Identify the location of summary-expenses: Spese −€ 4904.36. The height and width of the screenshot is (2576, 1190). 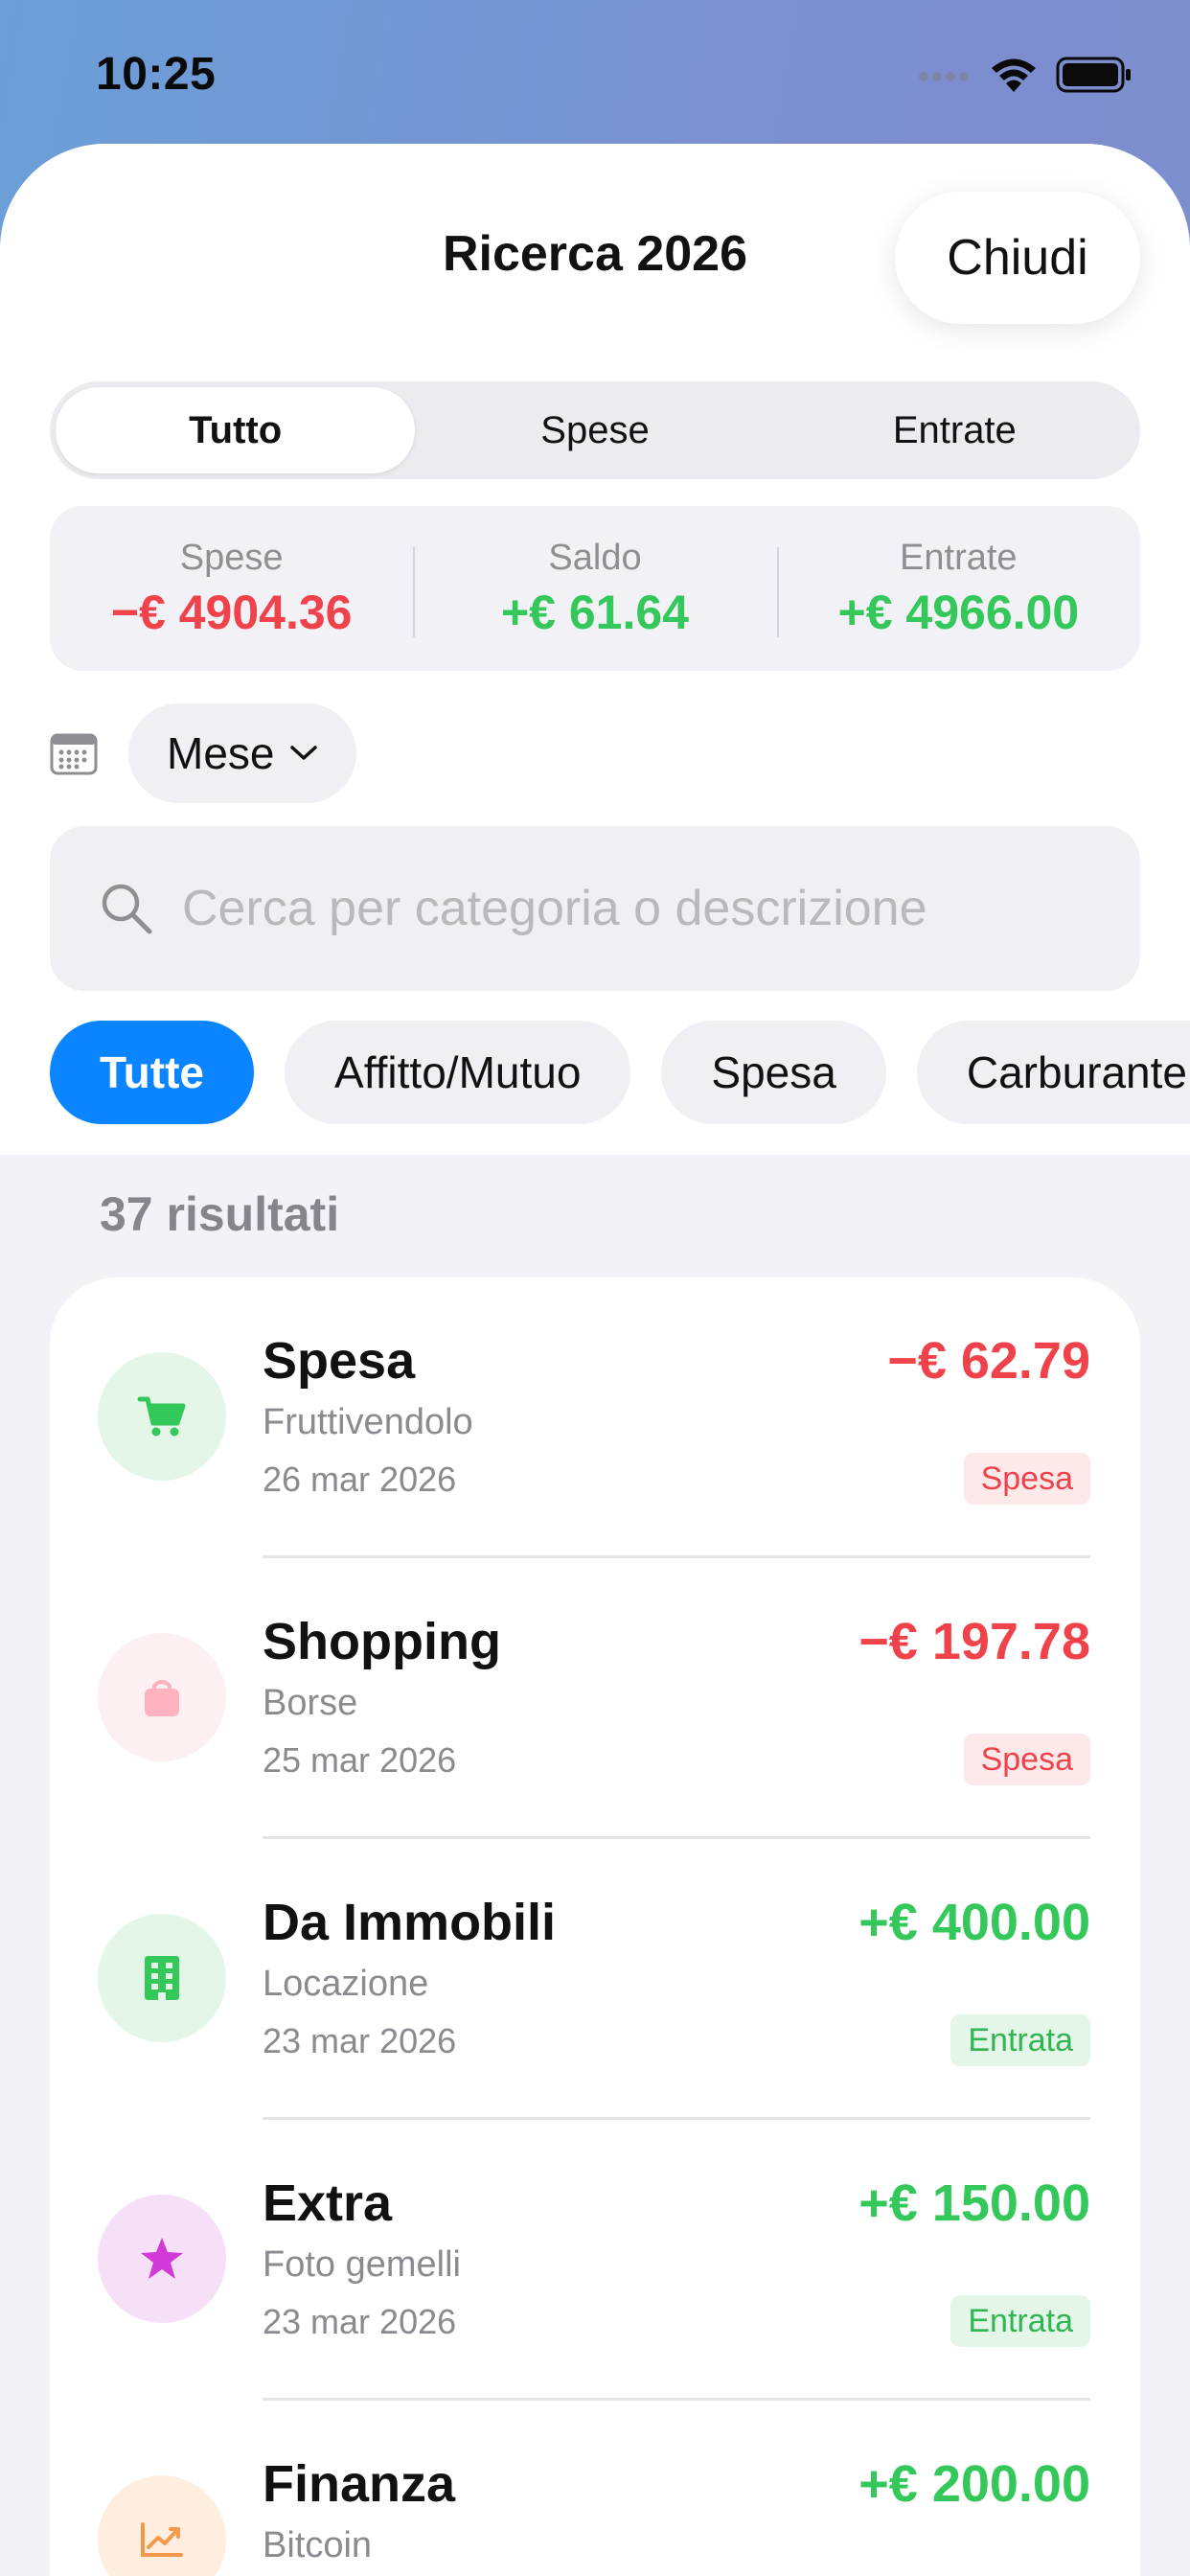
(232, 589).